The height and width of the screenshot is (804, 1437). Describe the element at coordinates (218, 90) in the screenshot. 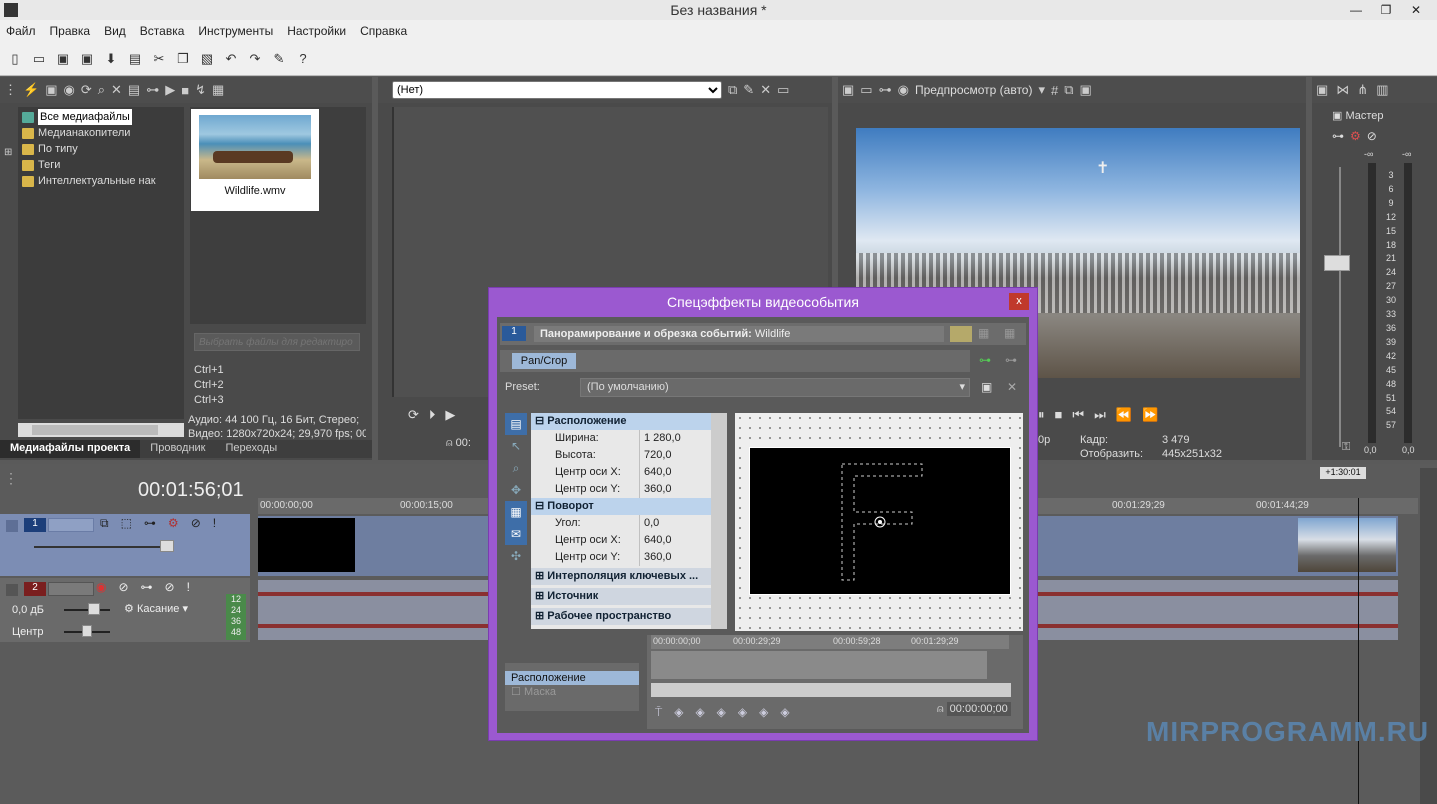

I see `views-icon: ▦` at that location.